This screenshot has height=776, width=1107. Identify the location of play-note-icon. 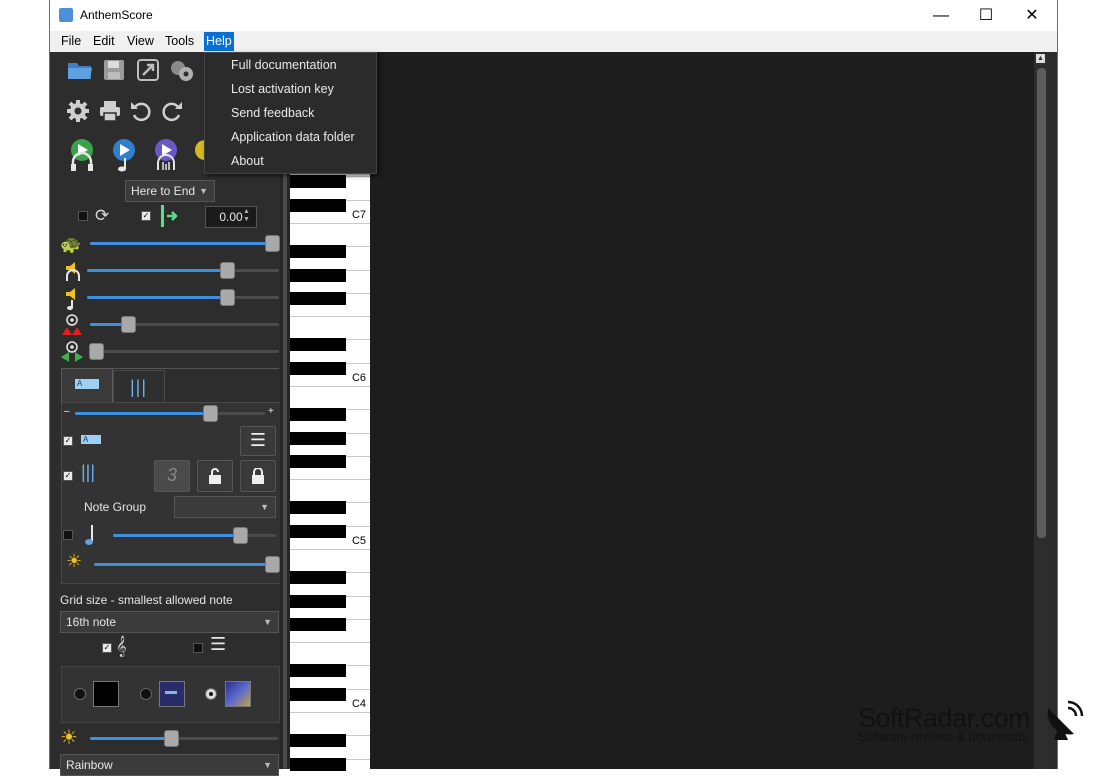
(124, 156).